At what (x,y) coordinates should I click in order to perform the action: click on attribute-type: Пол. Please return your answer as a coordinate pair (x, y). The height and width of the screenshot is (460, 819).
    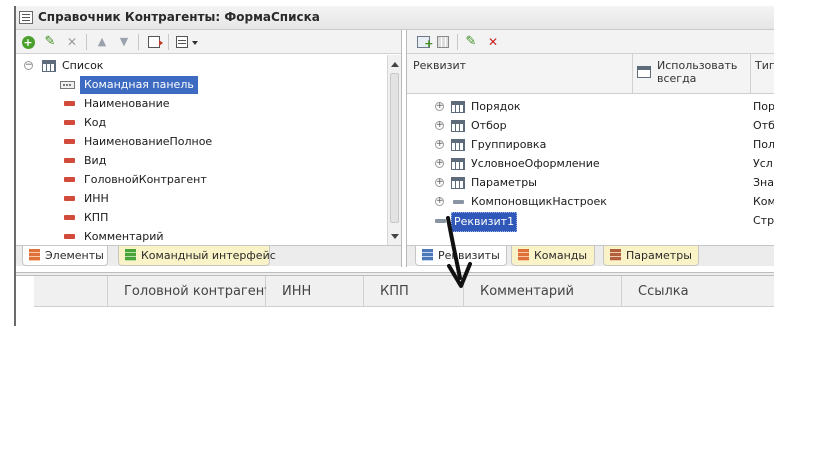
    Looking at the image, I should click on (763, 144).